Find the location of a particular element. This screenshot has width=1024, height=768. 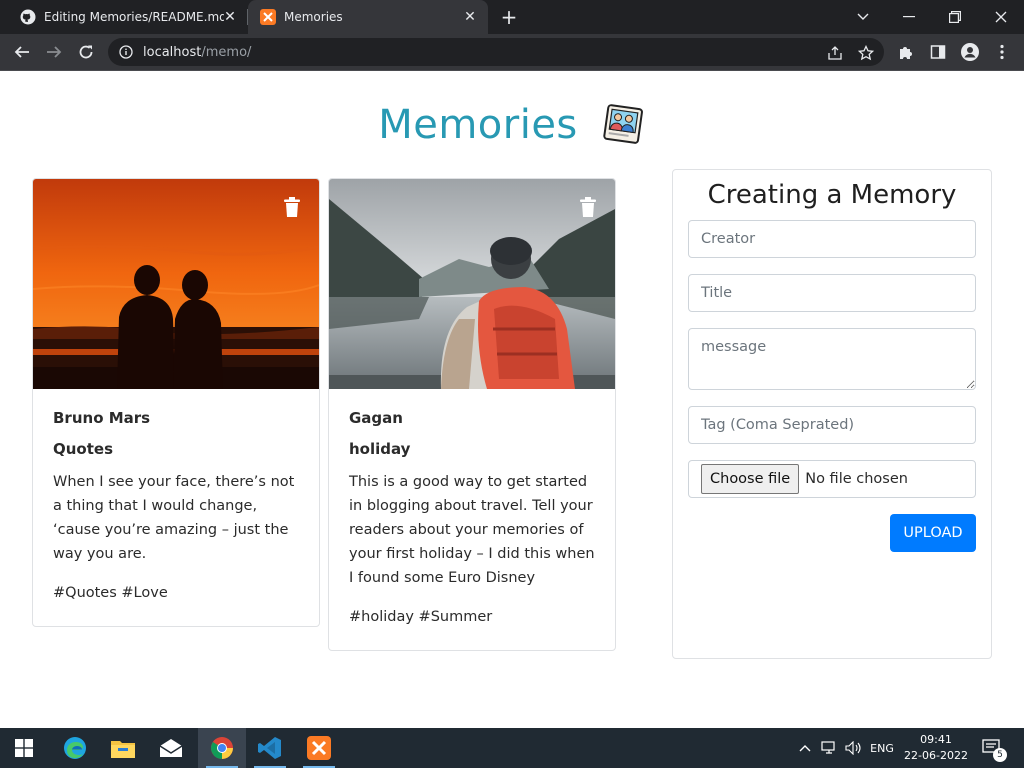

volume-icon is located at coordinates (854, 748).